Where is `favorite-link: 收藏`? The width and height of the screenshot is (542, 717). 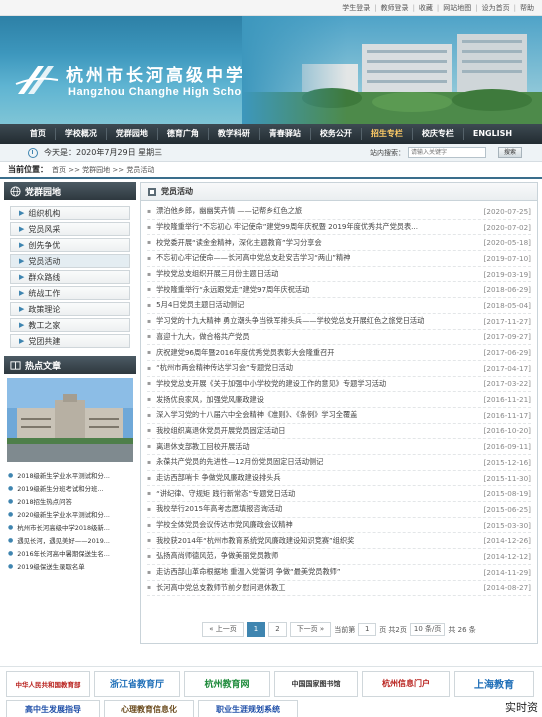
favorite-link: 收藏 is located at coordinates (426, 8).